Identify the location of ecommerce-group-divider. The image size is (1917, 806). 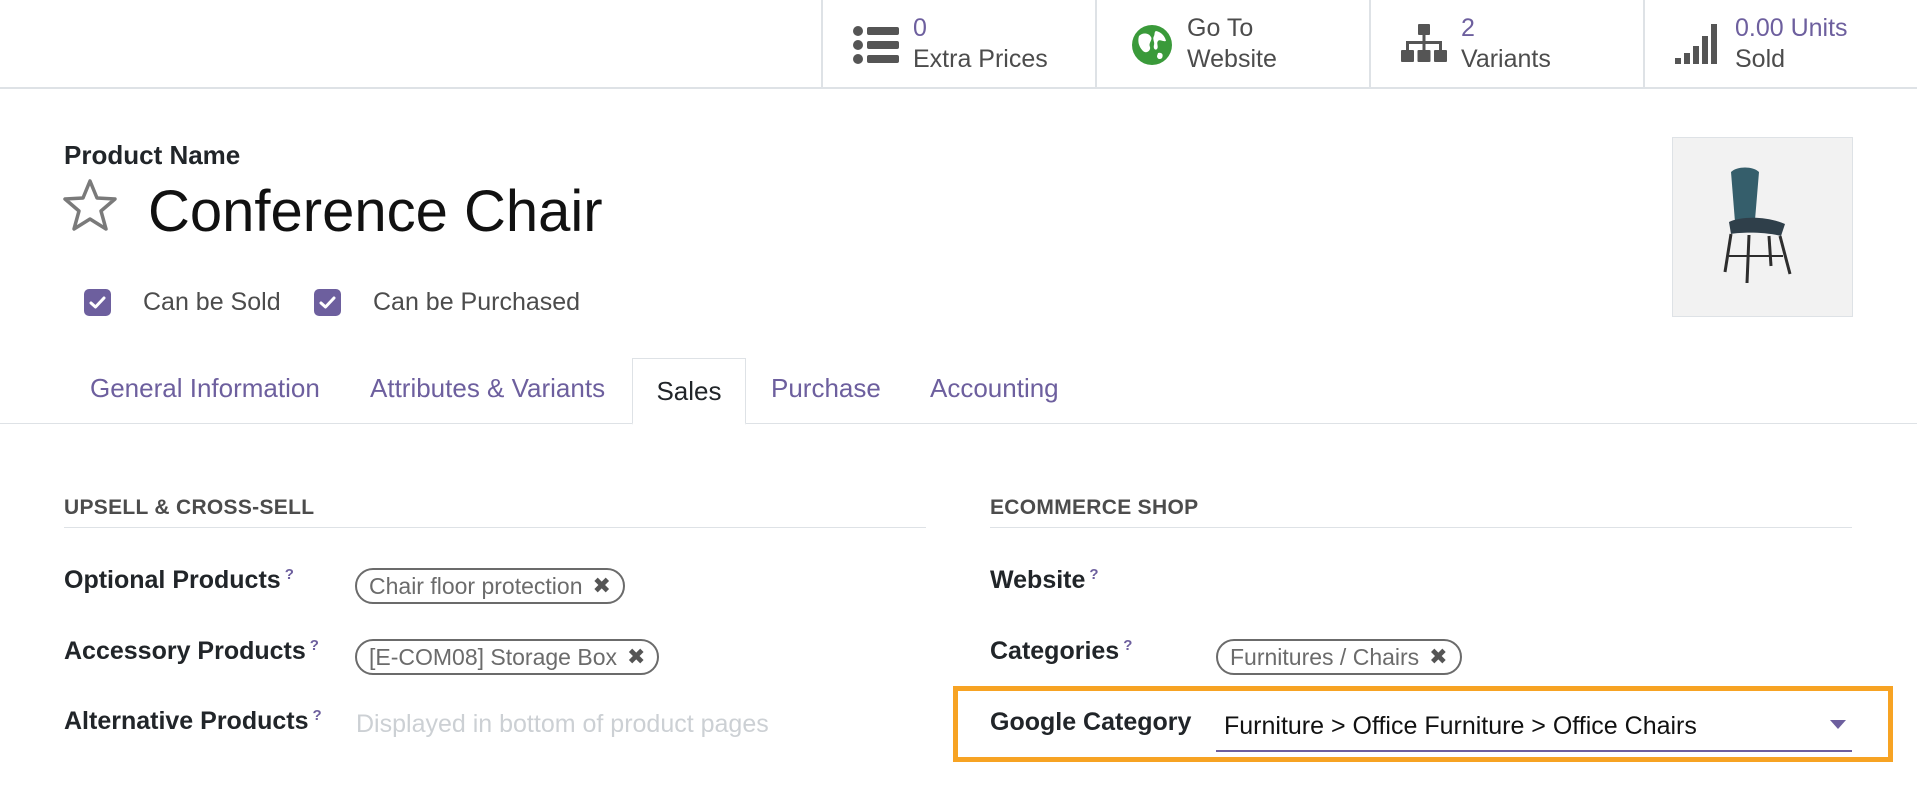
(1421, 527).